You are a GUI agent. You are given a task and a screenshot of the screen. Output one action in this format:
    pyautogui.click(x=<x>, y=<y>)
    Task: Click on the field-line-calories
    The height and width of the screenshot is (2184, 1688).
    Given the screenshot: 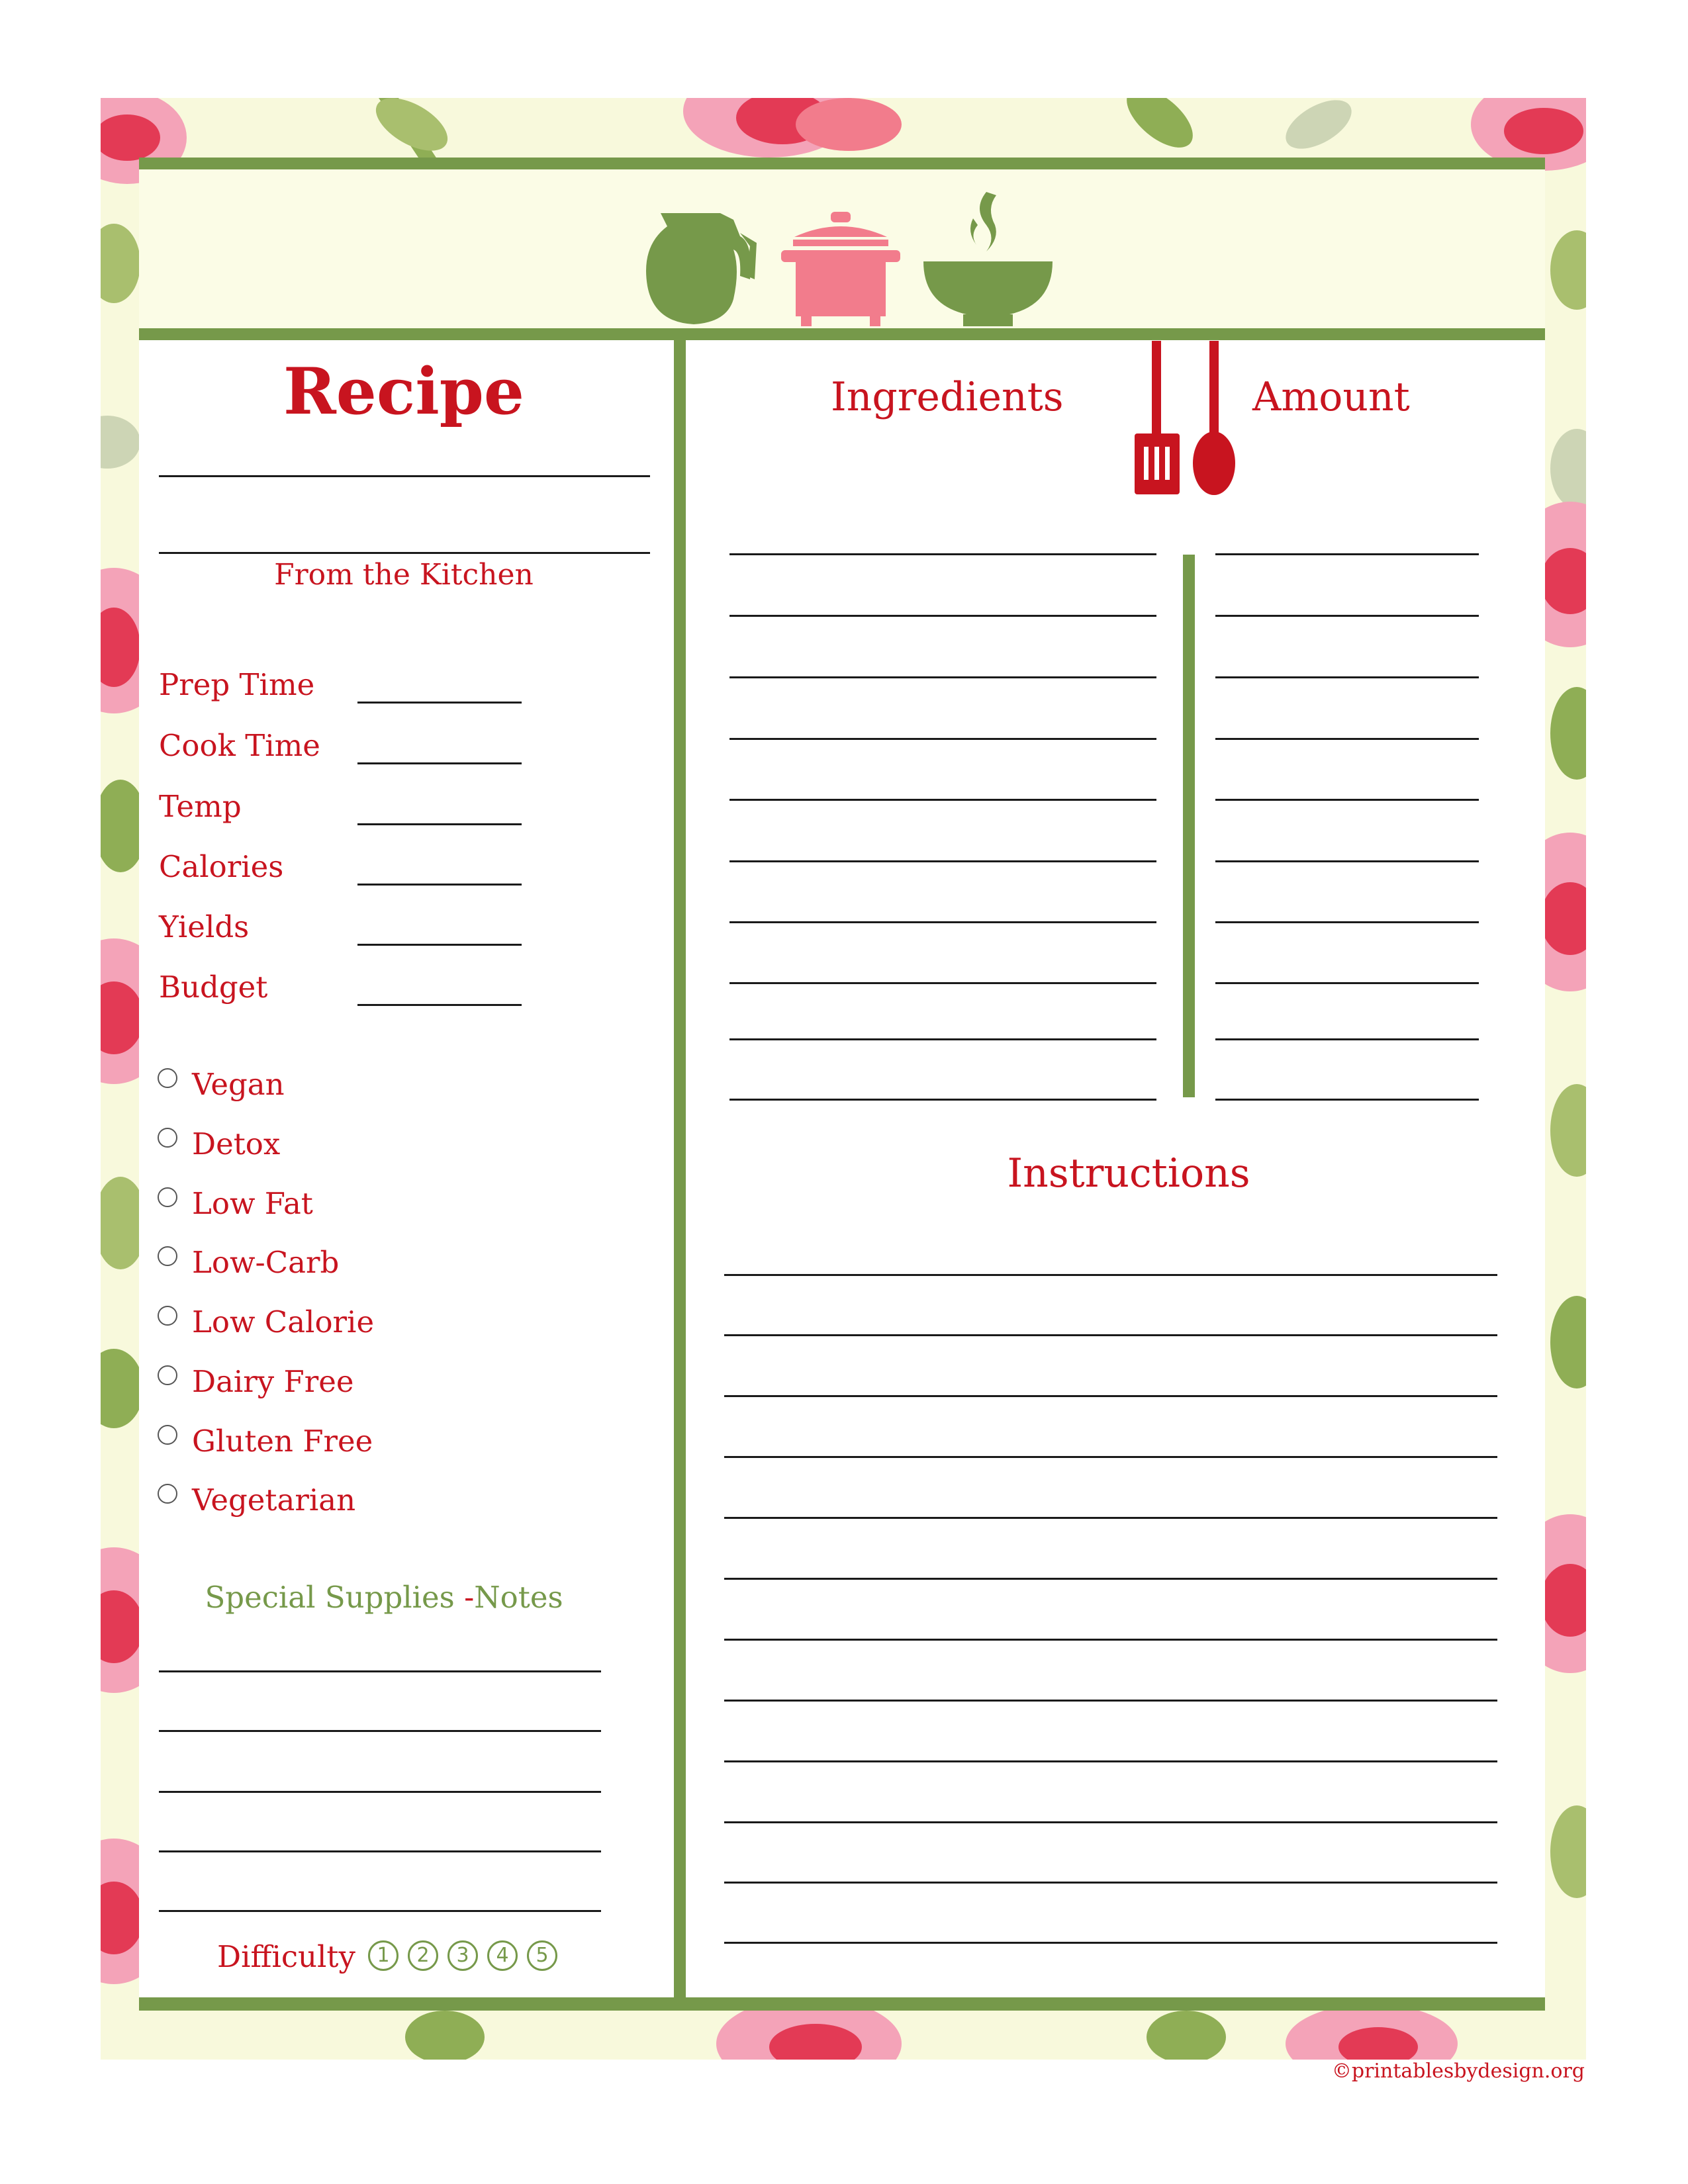 What is the action you would take?
    pyautogui.click(x=439, y=885)
    